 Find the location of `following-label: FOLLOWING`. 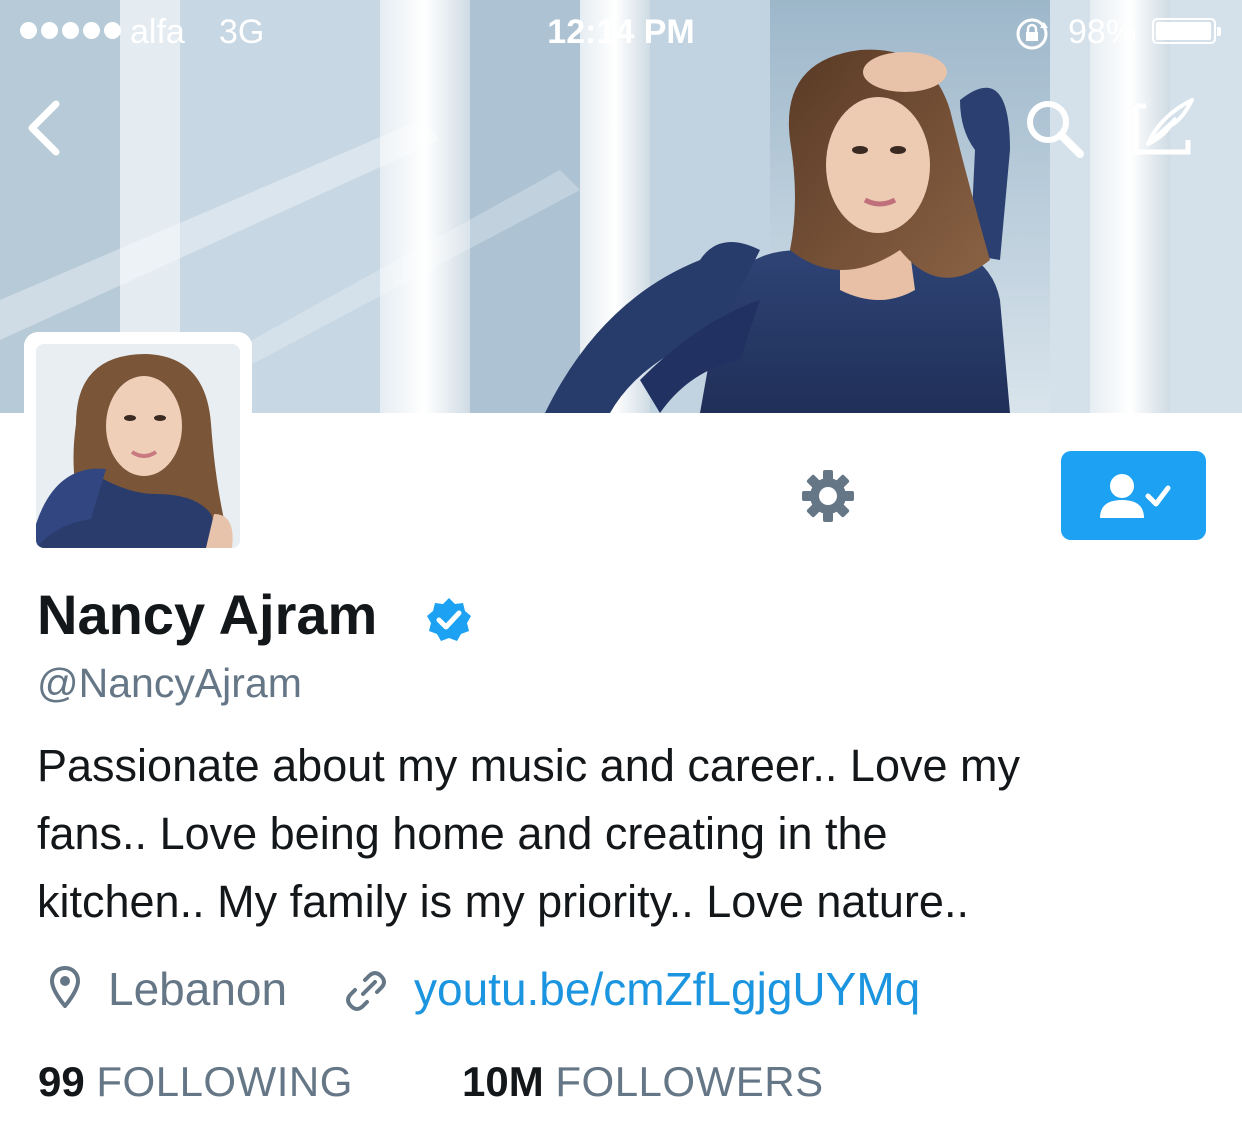

following-label: FOLLOWING is located at coordinates (224, 1081).